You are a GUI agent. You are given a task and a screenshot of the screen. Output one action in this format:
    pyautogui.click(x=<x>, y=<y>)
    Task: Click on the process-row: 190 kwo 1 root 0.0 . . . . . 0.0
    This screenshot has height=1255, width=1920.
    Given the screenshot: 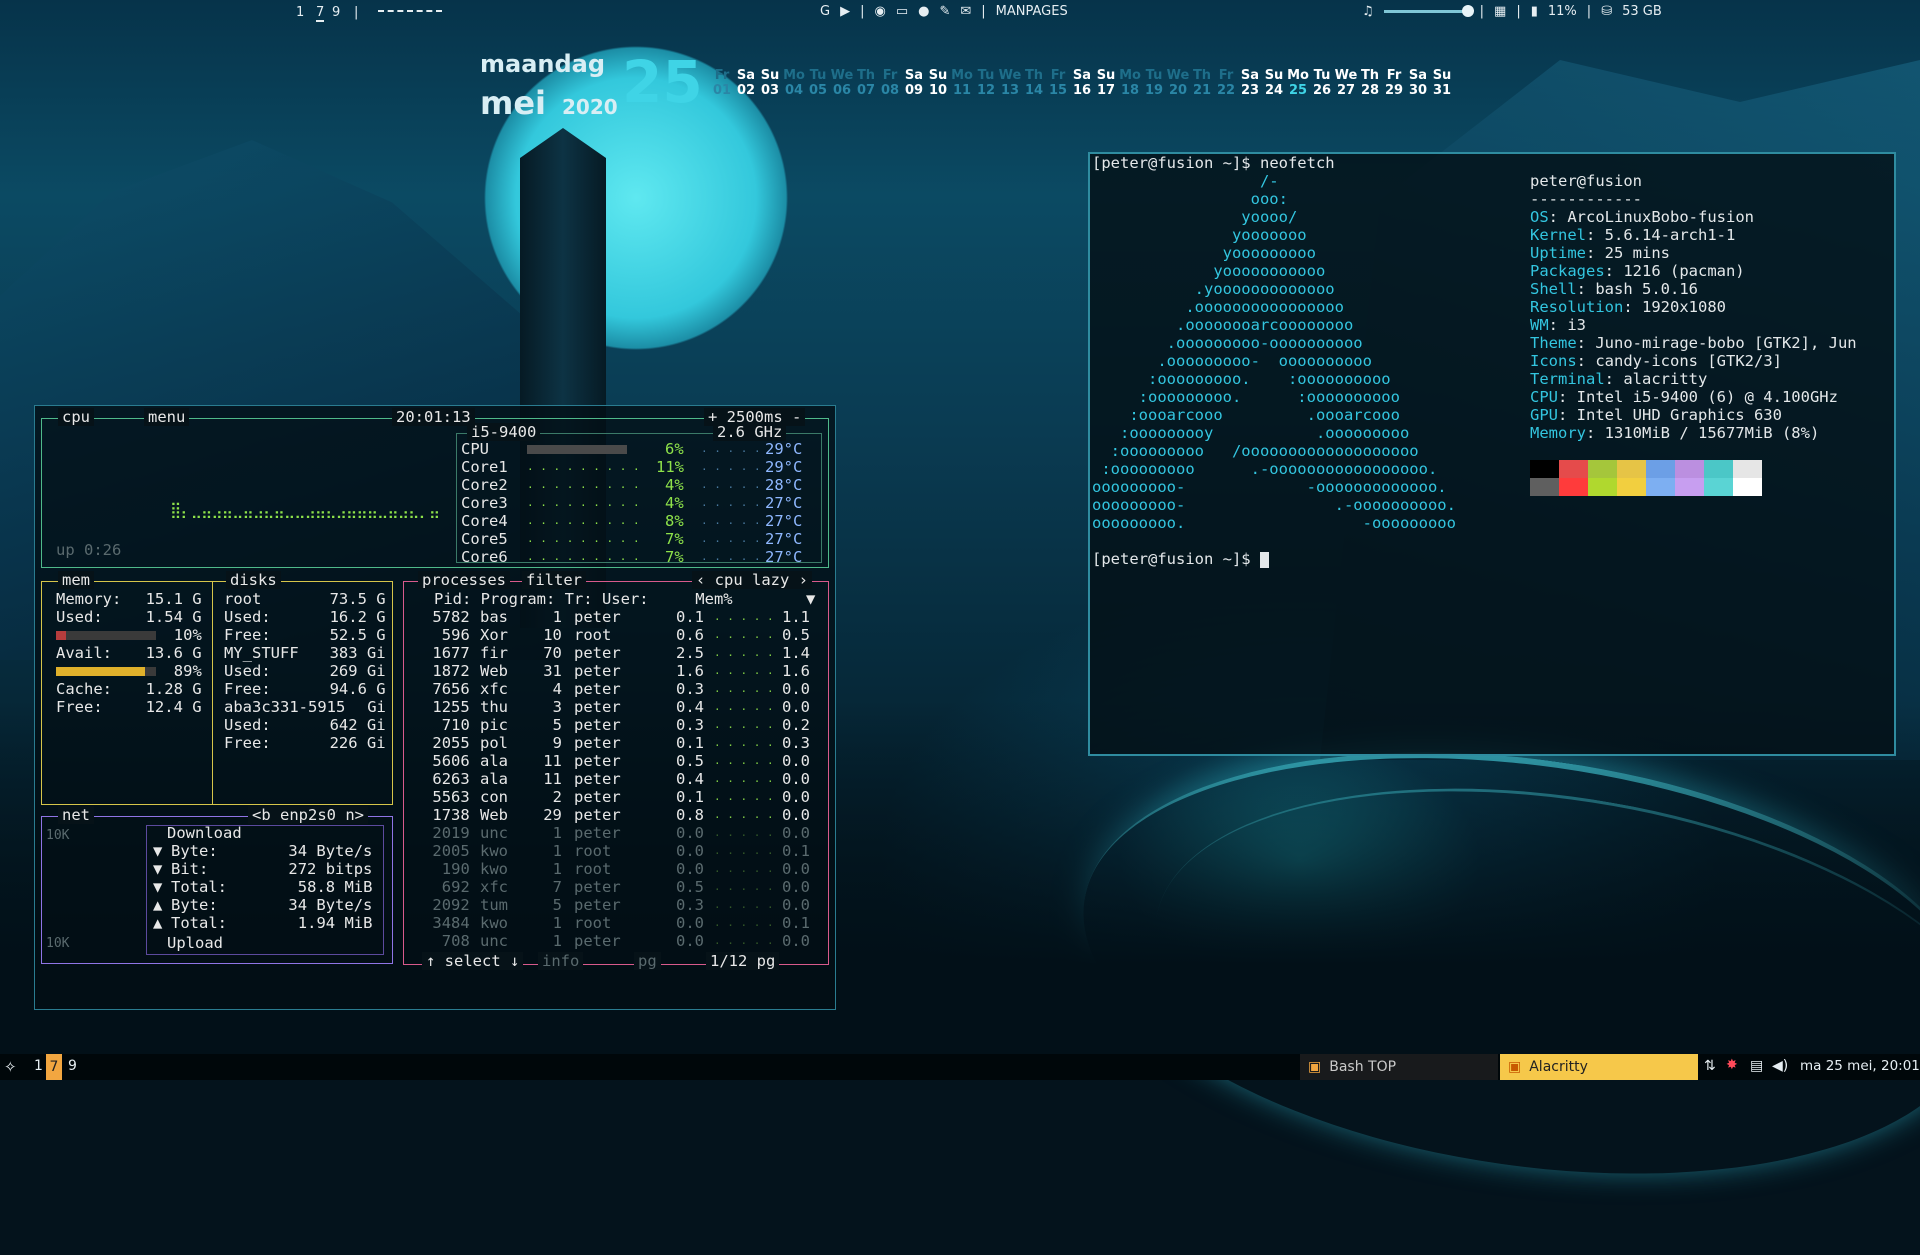 What is the action you would take?
    pyautogui.click(x=616, y=869)
    